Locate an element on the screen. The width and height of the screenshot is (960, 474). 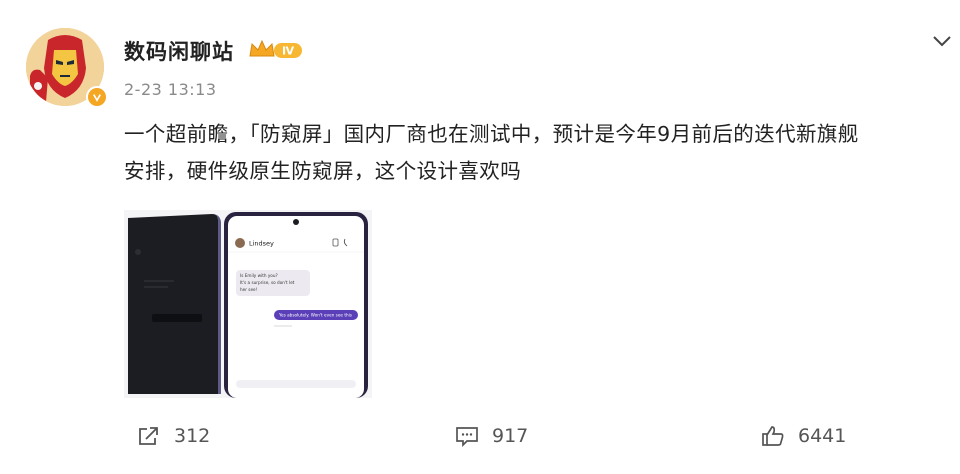
chevron-down-icon is located at coordinates (942, 41).